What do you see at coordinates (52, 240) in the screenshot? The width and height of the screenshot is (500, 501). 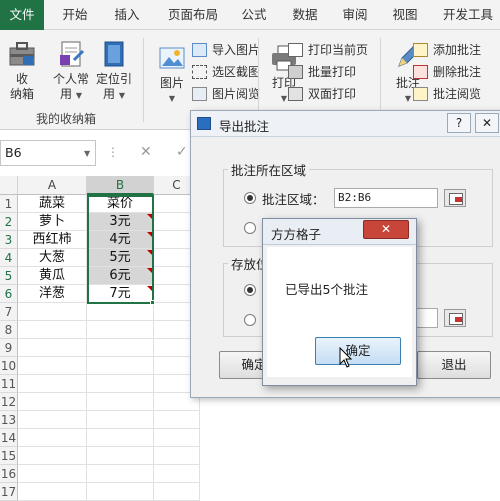 I see `cell-a: 西红柿` at bounding box center [52, 240].